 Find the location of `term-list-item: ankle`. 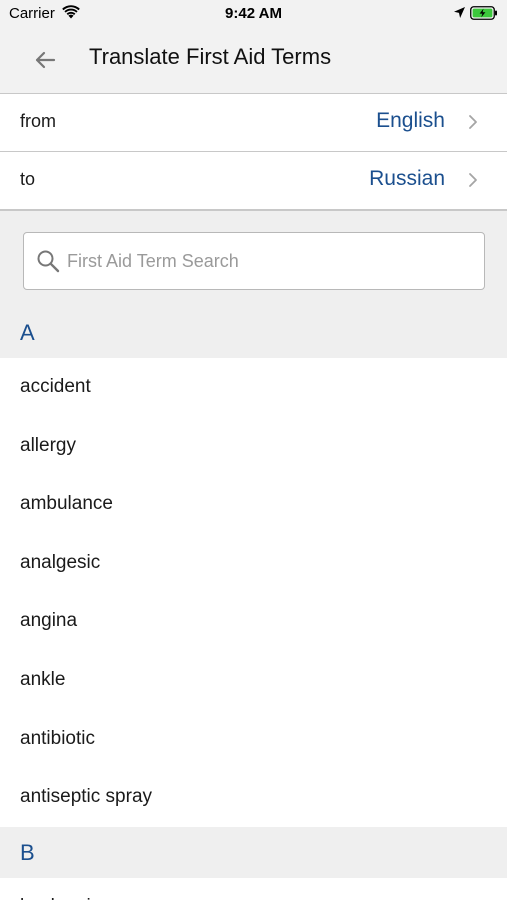

term-list-item: ankle is located at coordinates (253, 680).